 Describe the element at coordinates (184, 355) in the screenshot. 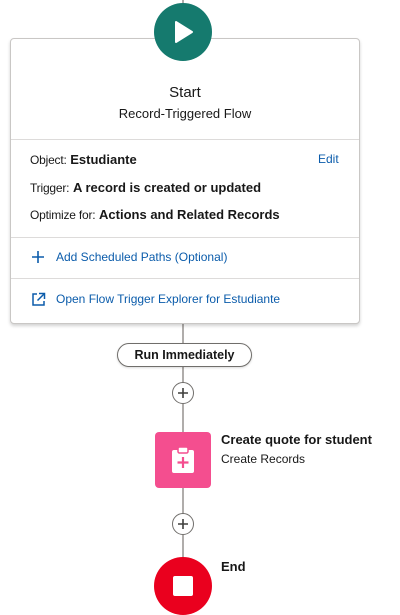

I see `run-immediately-path: Run Immediately` at that location.